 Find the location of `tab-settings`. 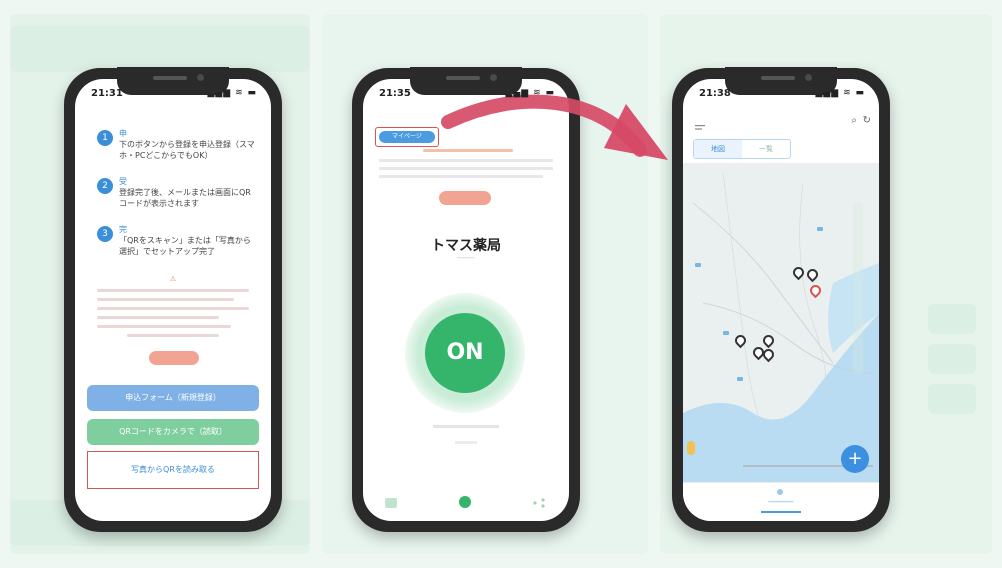

tab-settings is located at coordinates (539, 504).